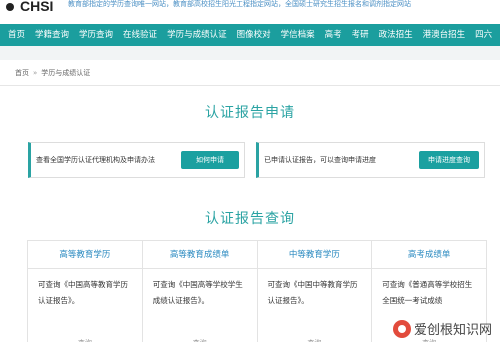 Image resolution: width=500 pixels, height=342 pixels. Describe the element at coordinates (210, 160) in the screenshot. I see `how-to-apply-button: 如何申请` at that location.